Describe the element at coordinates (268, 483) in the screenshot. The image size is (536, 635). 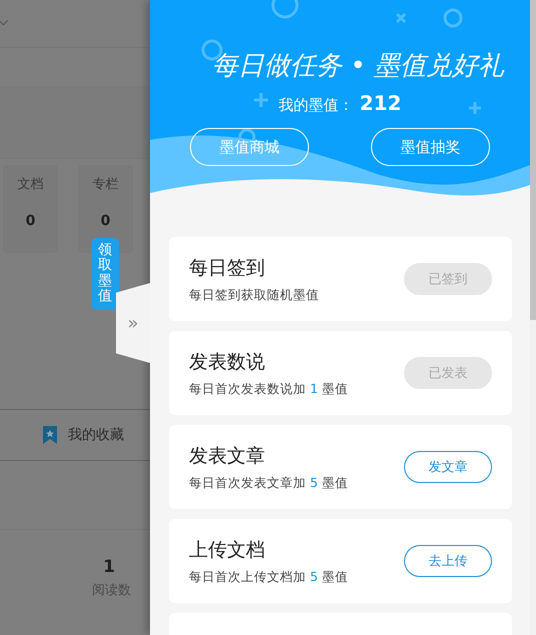
I see `task-description: 每日首次发表文章加 5 墨值` at that location.